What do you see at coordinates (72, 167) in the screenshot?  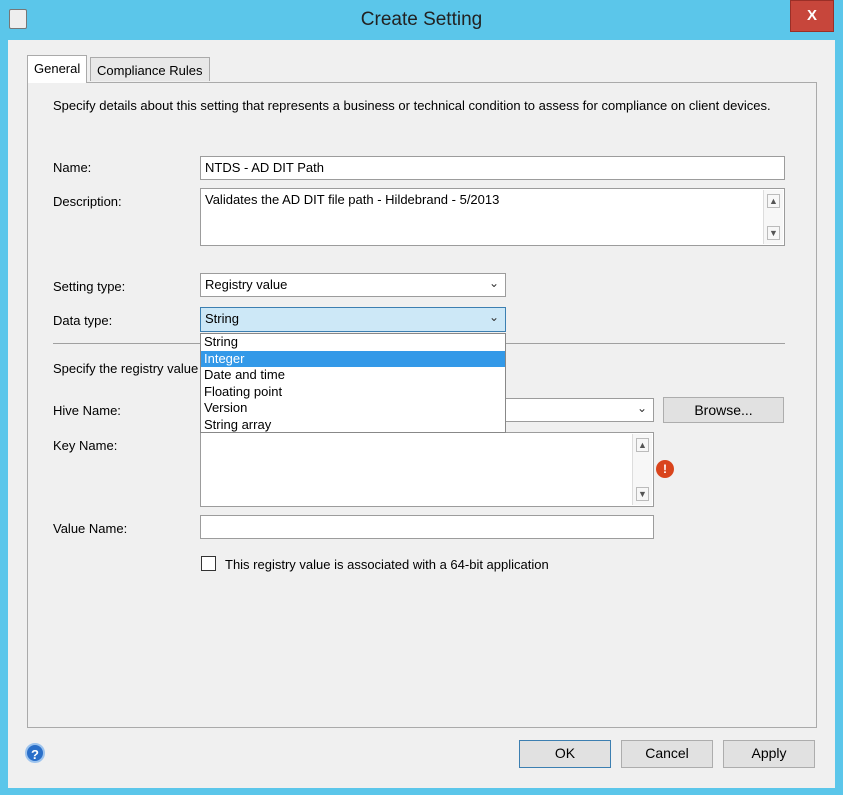 I see `name-label: Name:` at bounding box center [72, 167].